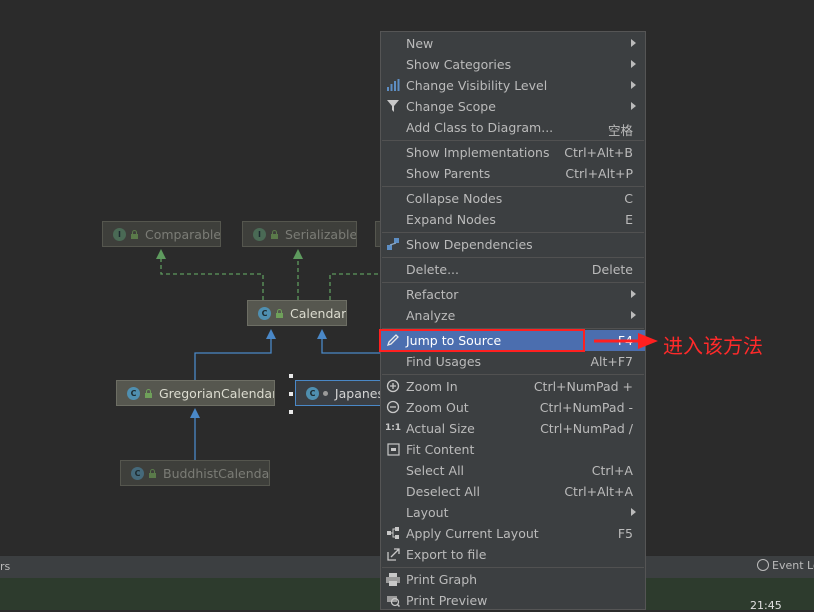 The height and width of the screenshot is (612, 814). What do you see at coordinates (233, 359) in the screenshot?
I see `edge-gregorian-calendar` at bounding box center [233, 359].